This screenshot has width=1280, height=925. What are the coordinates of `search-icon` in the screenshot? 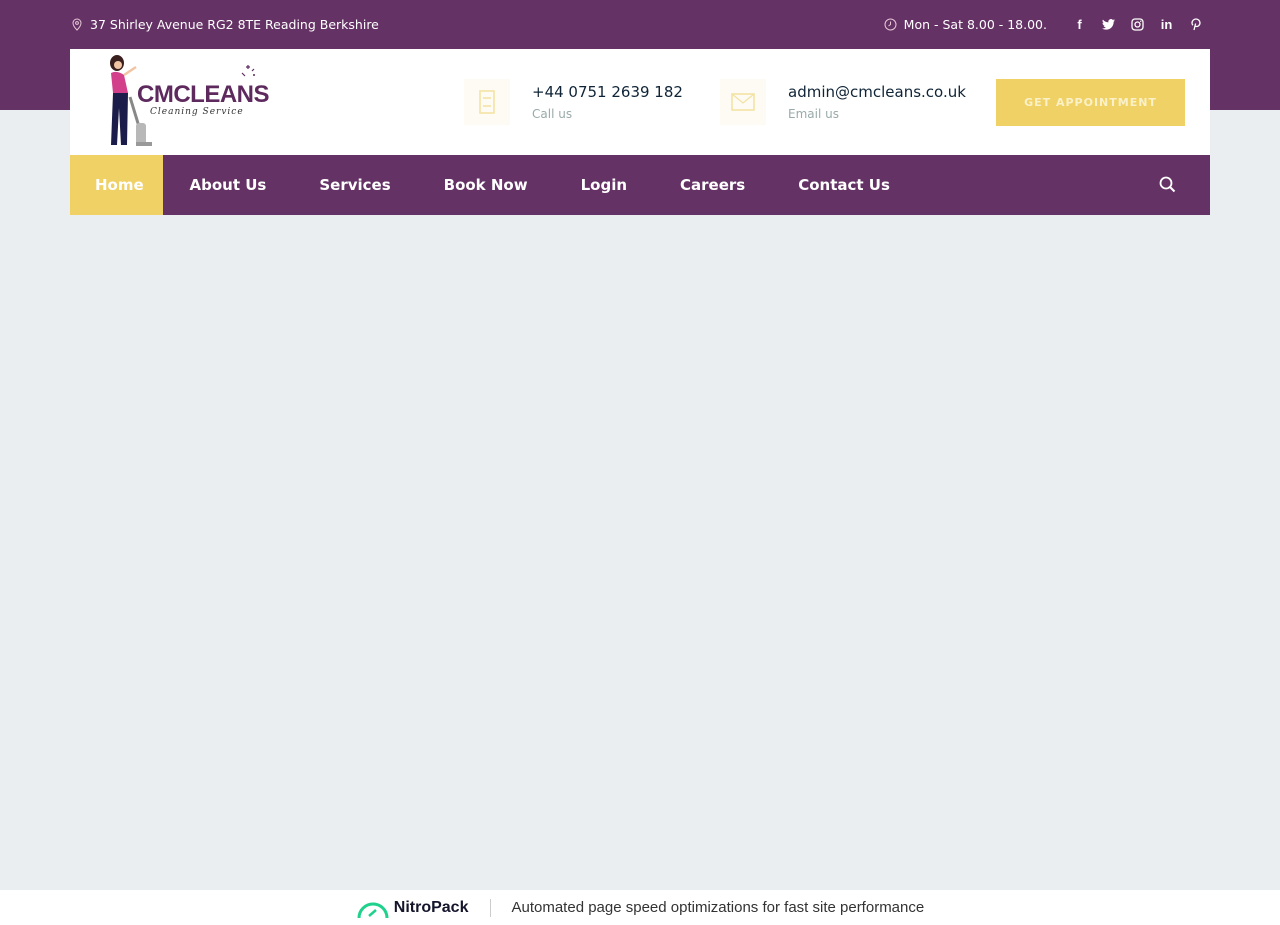 It's located at (1168, 185).